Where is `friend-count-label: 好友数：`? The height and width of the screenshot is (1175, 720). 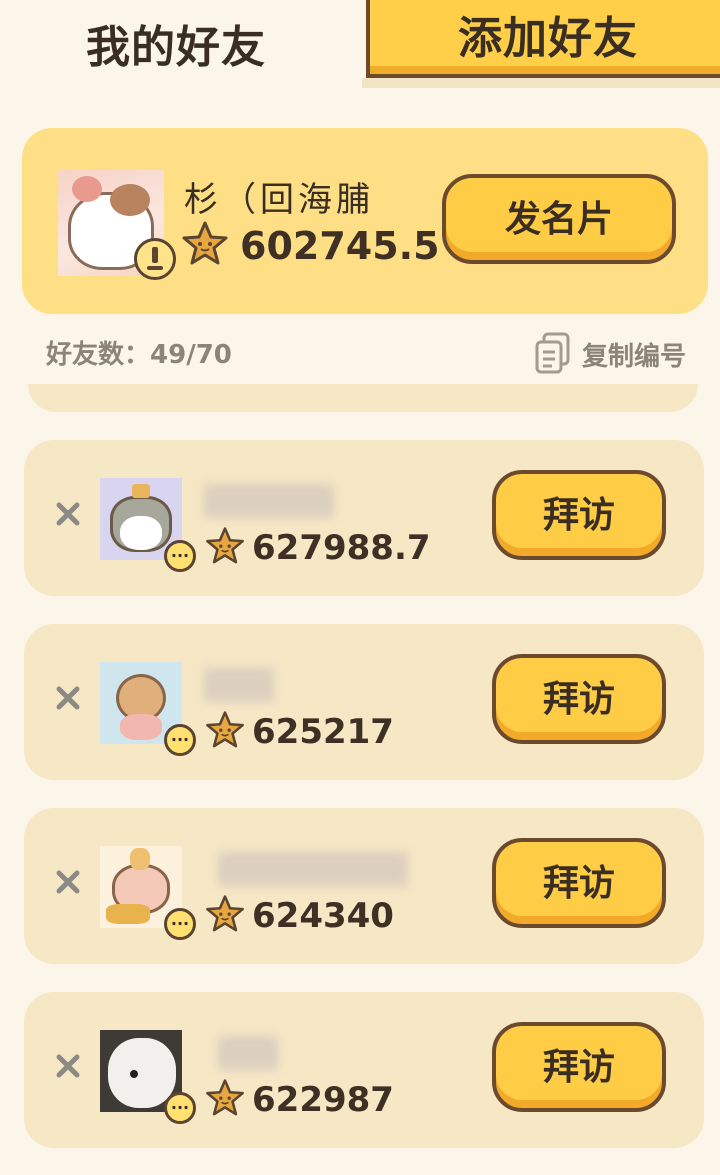 friend-count-label: 好友数： is located at coordinates (98, 355).